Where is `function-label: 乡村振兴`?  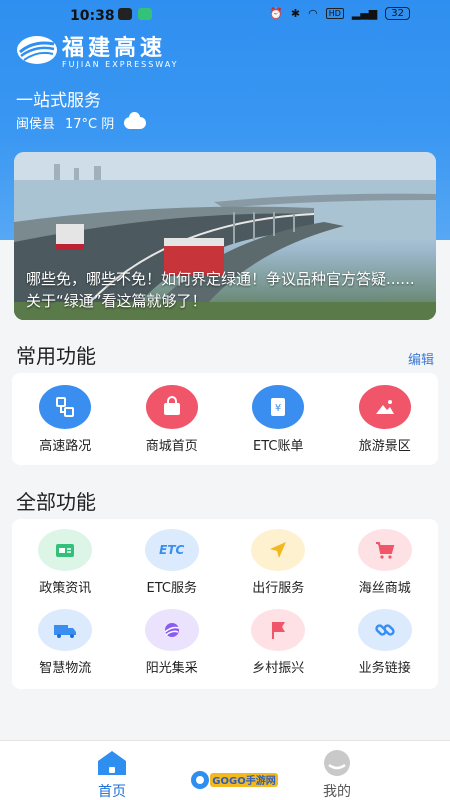 function-label: 乡村振兴 is located at coordinates (278, 668).